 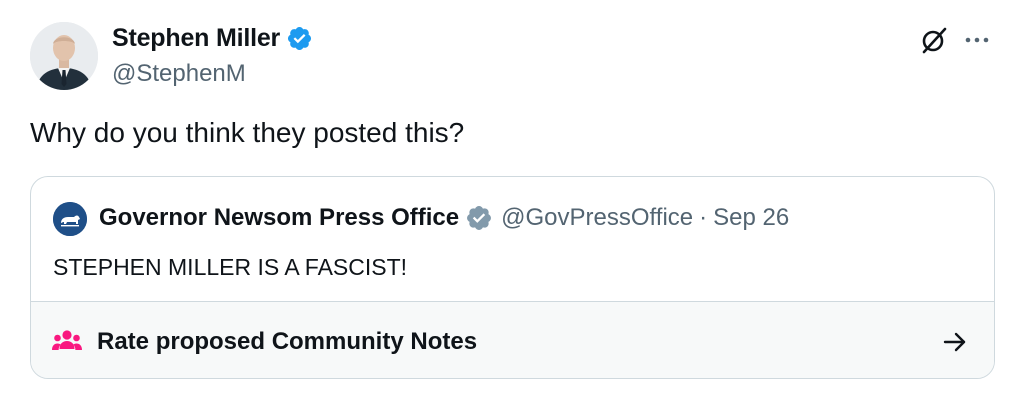 What do you see at coordinates (179, 74) in the screenshot?
I see `author-handle: @StephenM` at bounding box center [179, 74].